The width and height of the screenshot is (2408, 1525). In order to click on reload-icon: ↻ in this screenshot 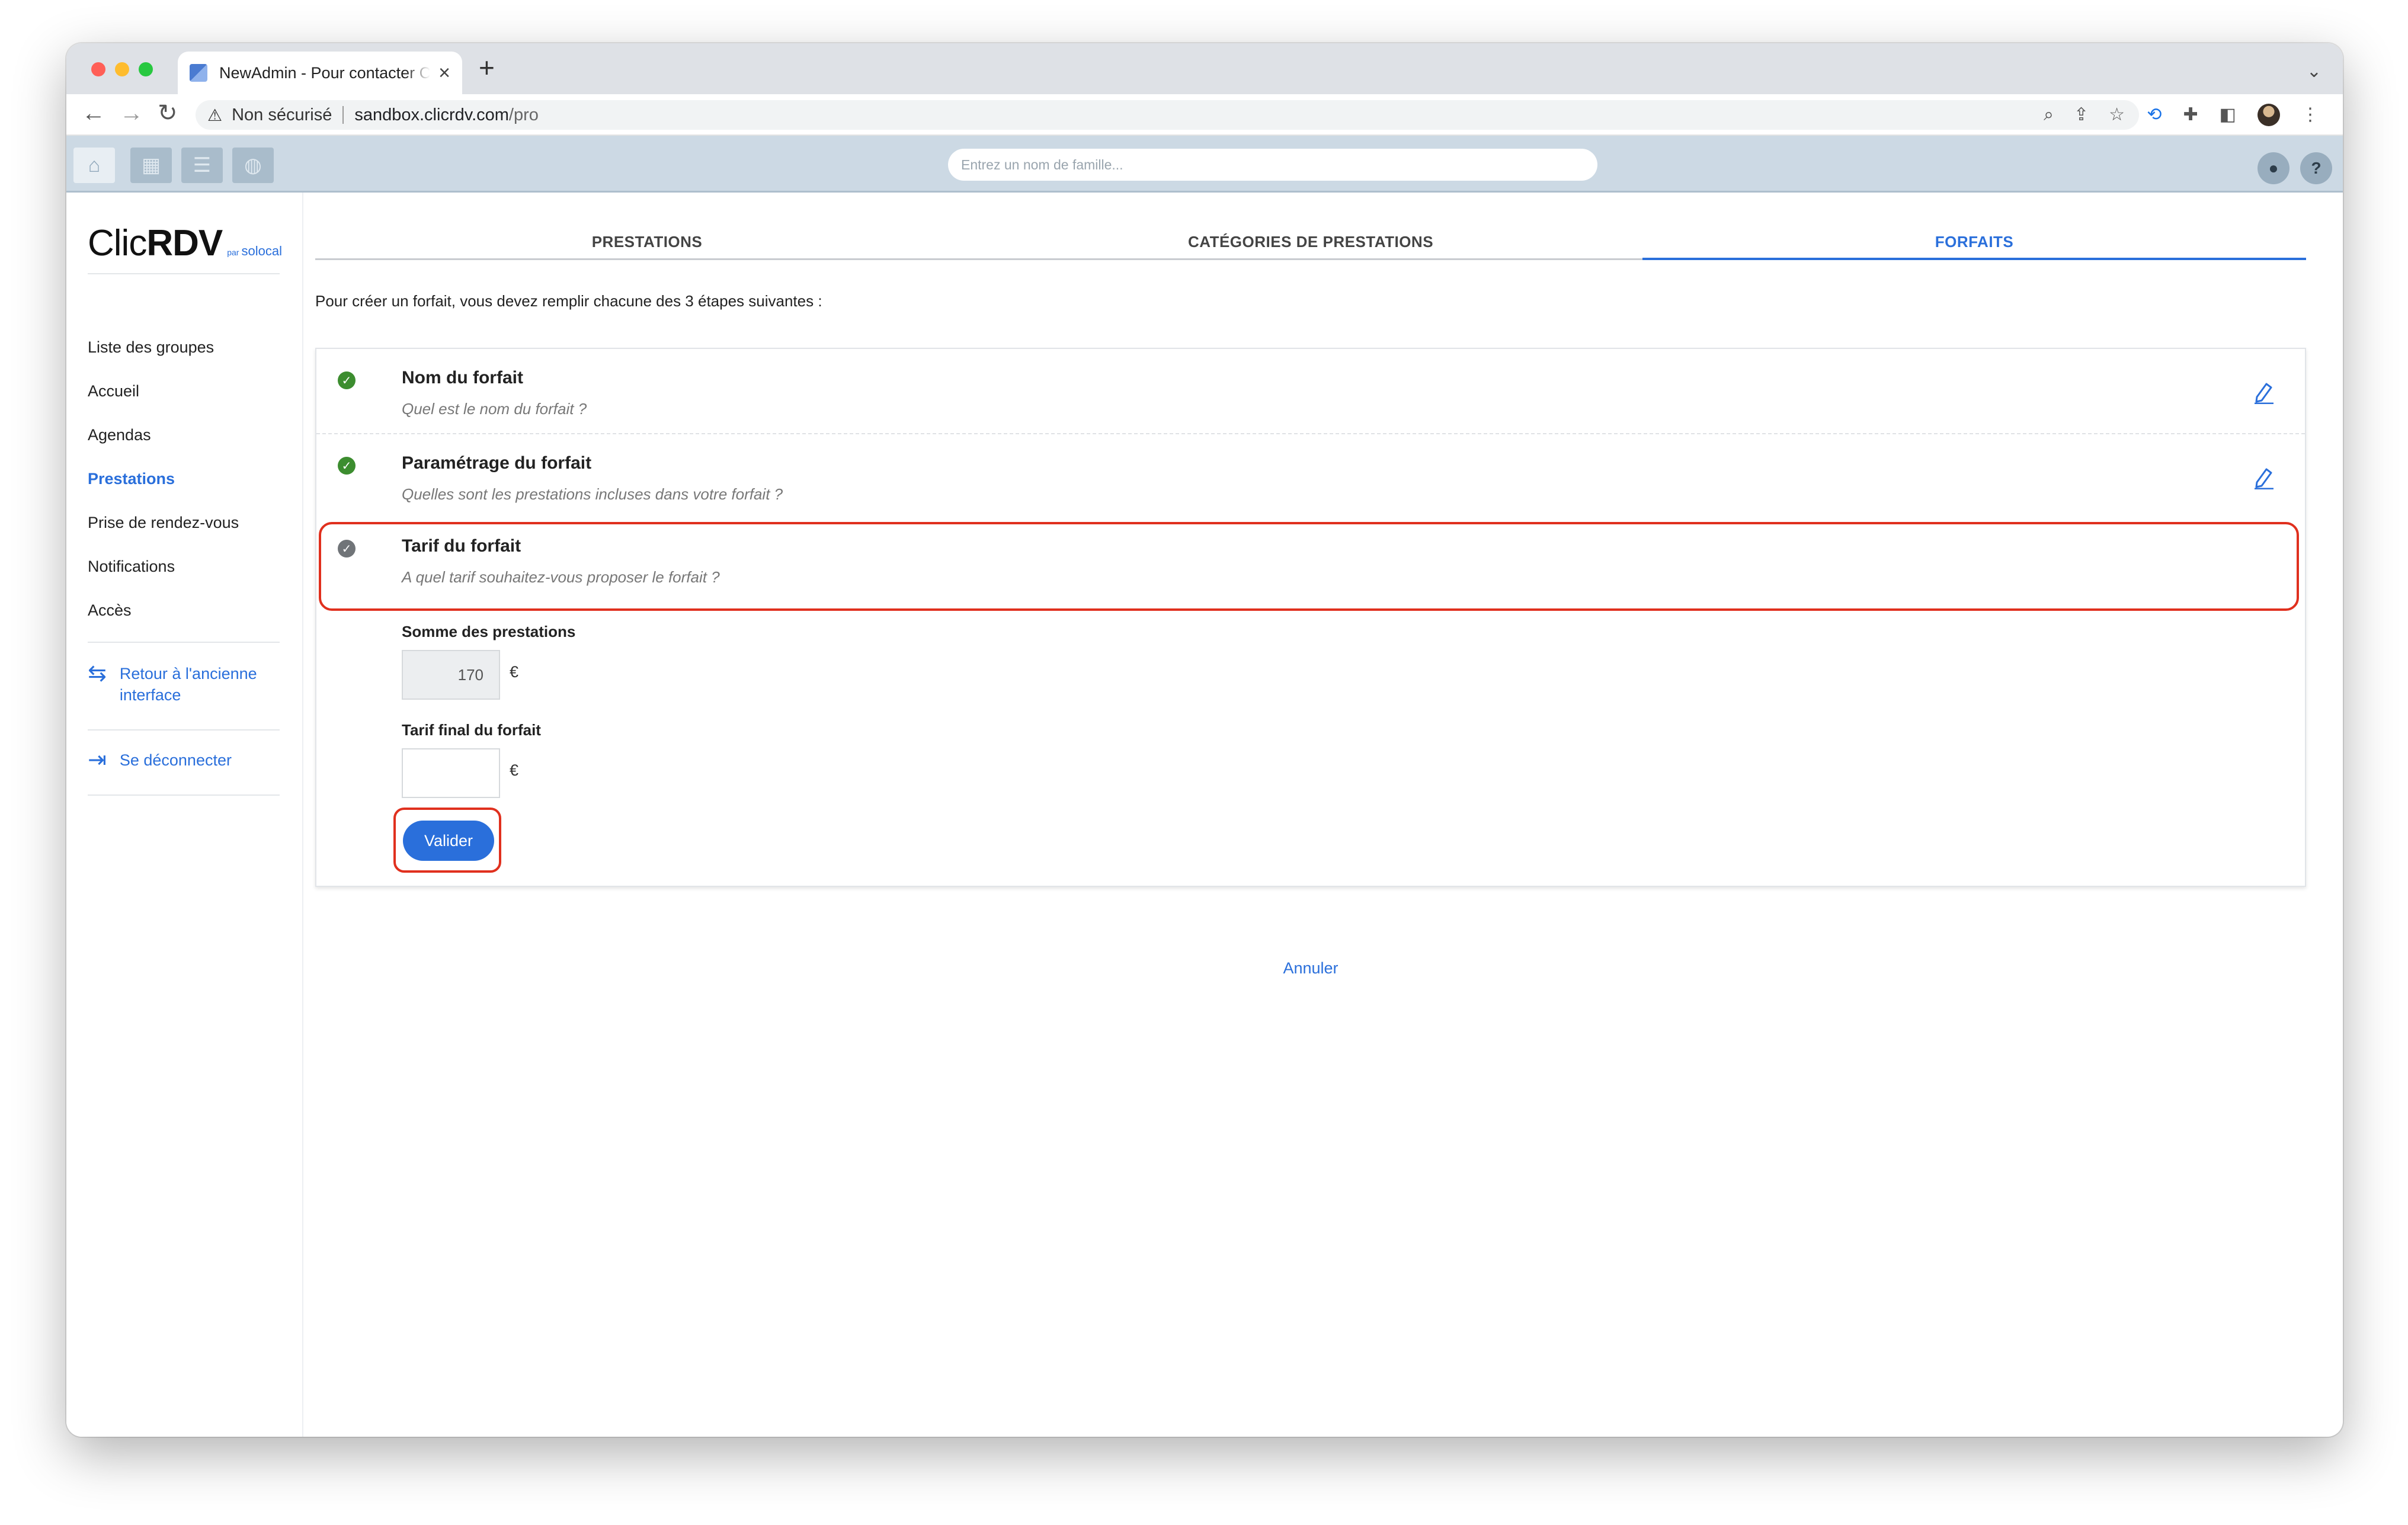, I will do `click(168, 113)`.